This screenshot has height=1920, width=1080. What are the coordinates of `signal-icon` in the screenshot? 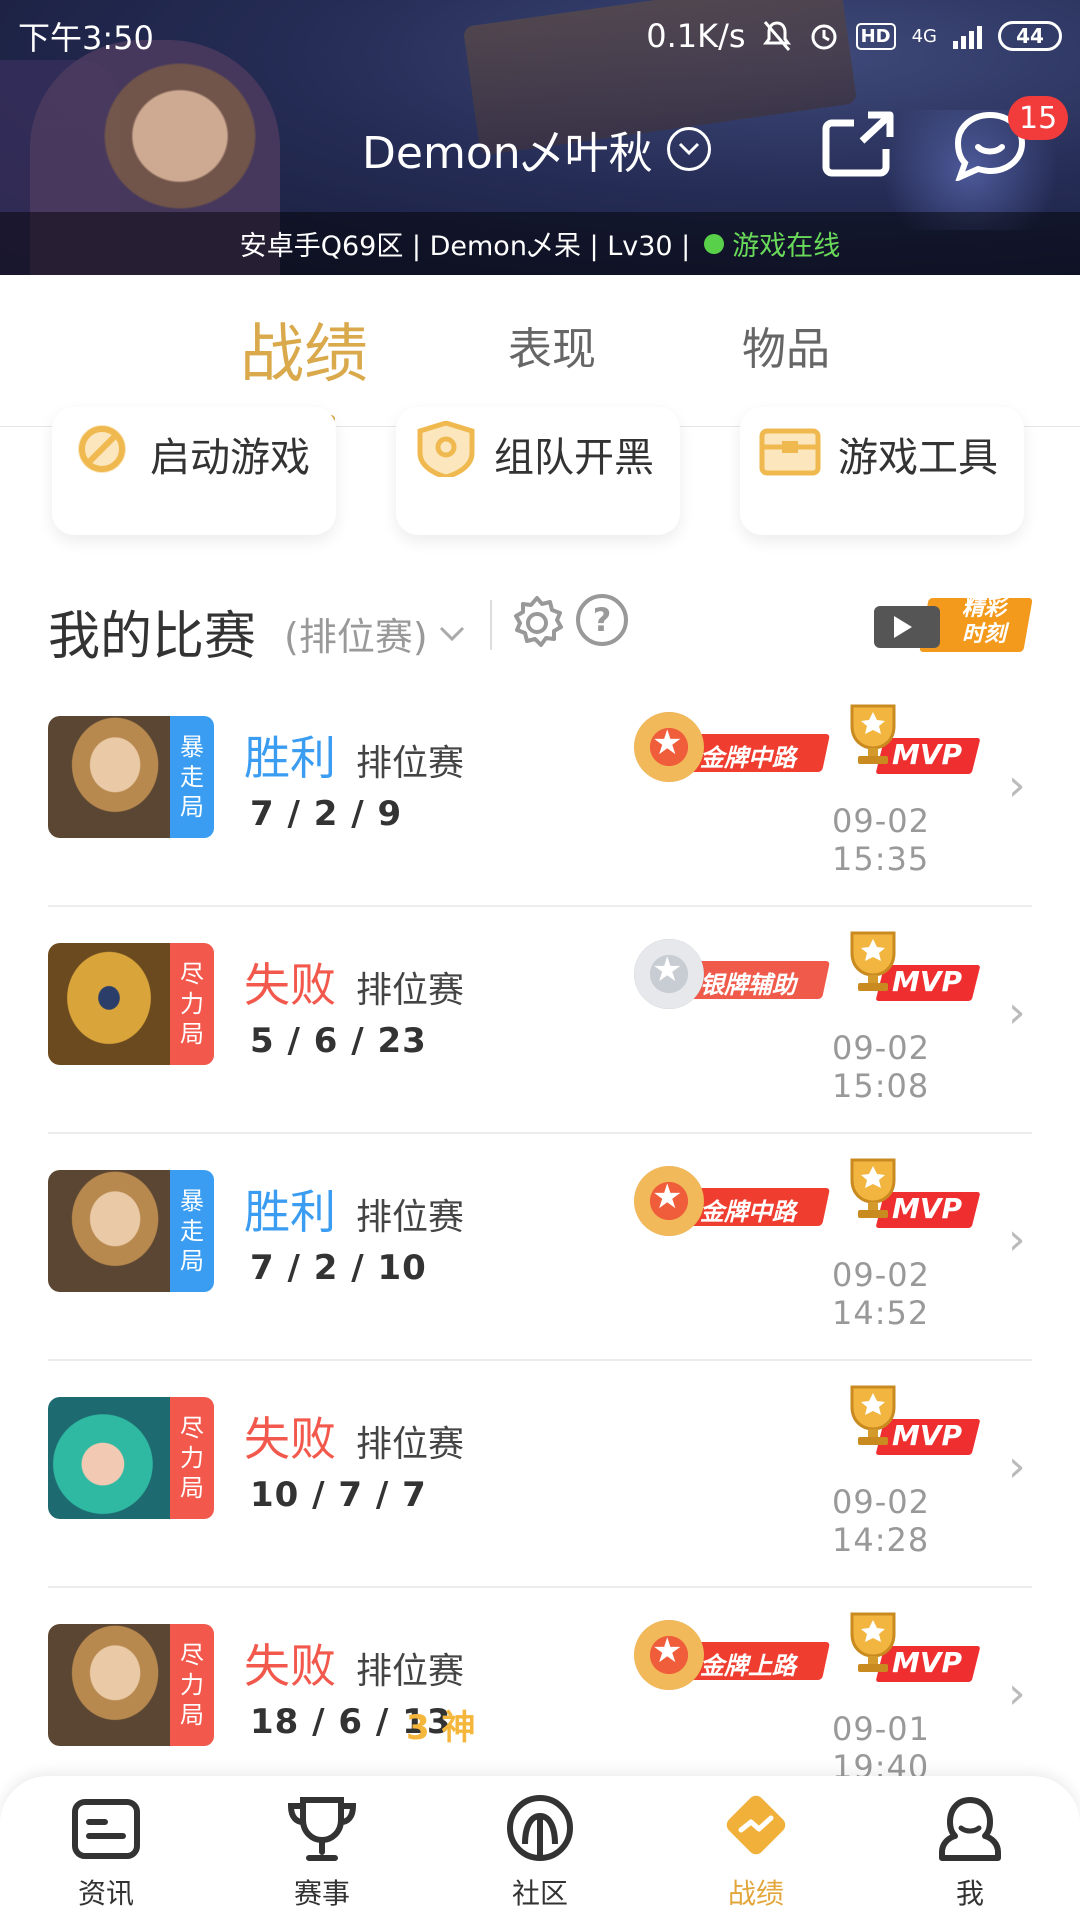 It's located at (967, 36).